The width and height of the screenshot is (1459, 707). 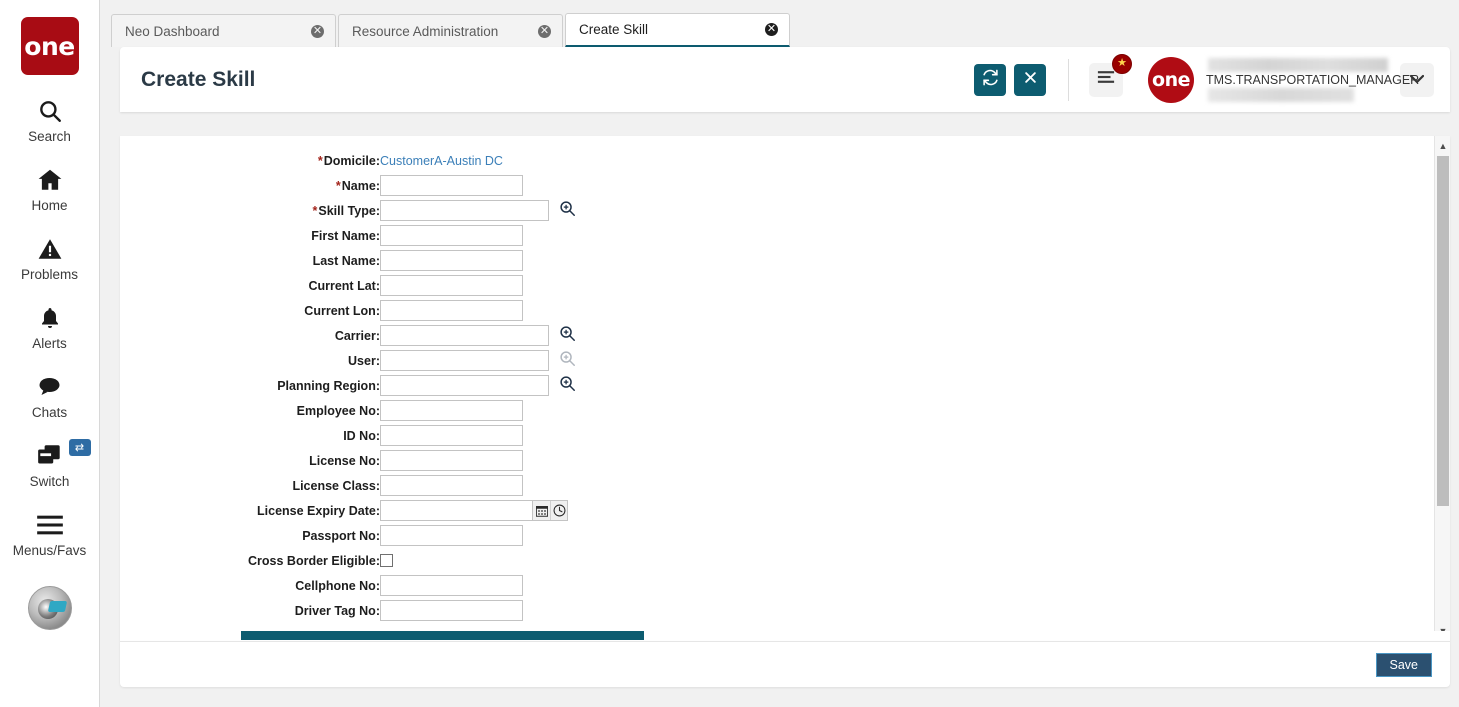 What do you see at coordinates (348, 510) in the screenshot?
I see `field-row-license-expiry-date: License Expiry Date:` at bounding box center [348, 510].